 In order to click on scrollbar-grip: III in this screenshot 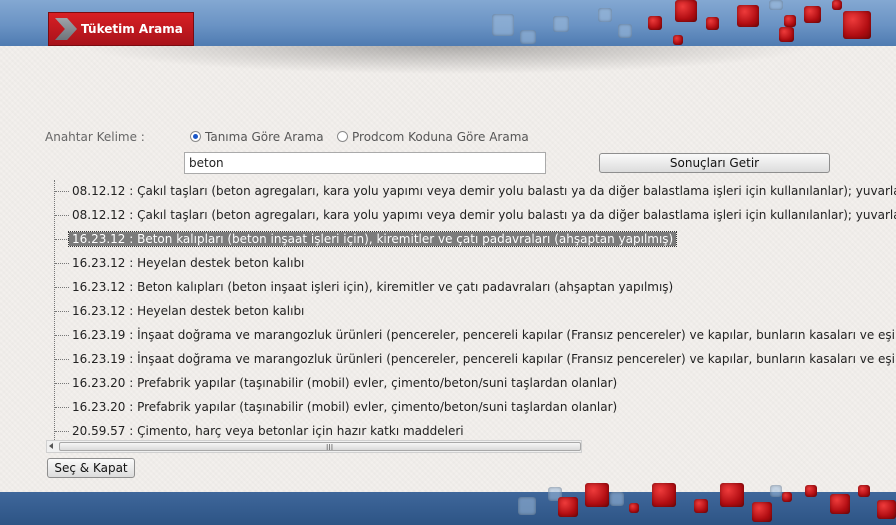, I will do `click(330, 447)`.